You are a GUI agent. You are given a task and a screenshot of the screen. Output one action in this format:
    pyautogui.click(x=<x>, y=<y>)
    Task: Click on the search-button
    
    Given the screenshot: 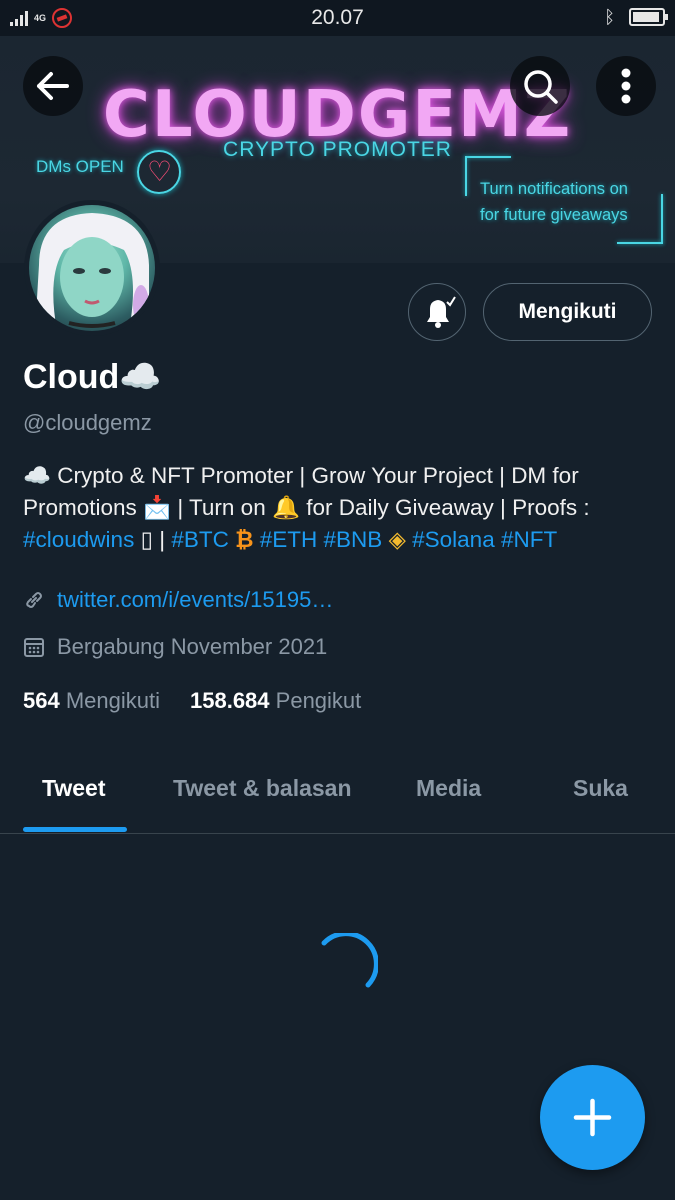 What is the action you would take?
    pyautogui.click(x=540, y=86)
    